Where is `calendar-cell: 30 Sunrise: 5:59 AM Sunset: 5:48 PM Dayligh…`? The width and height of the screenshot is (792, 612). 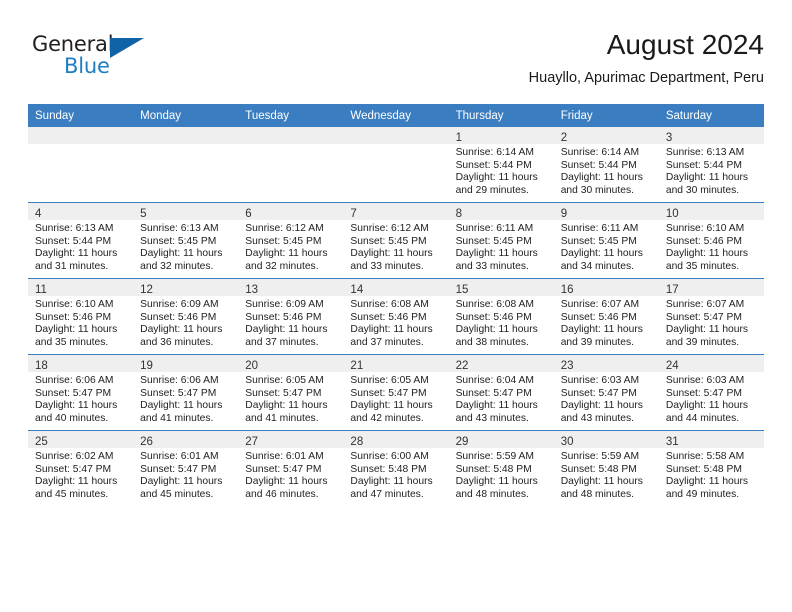
calendar-cell: 30 Sunrise: 5:59 AM Sunset: 5:48 PM Dayligh… is located at coordinates (606, 468).